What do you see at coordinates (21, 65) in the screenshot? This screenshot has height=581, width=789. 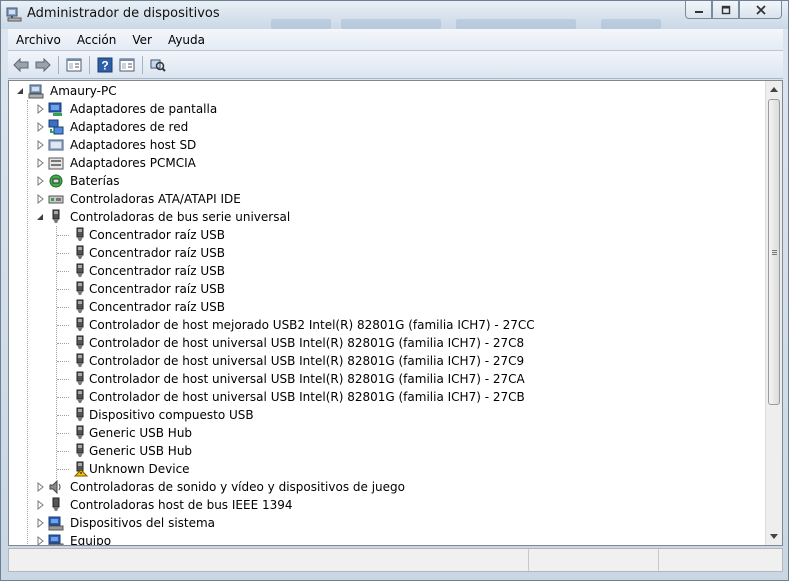 I see `back-button` at bounding box center [21, 65].